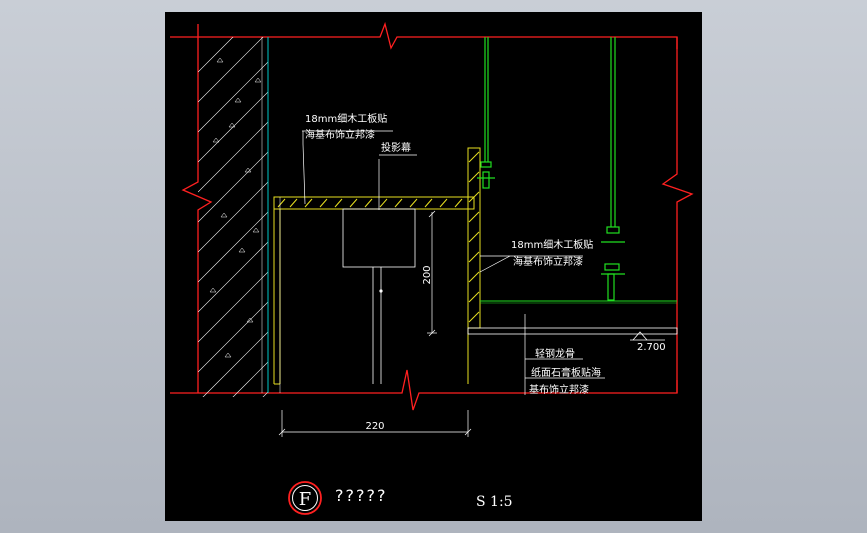  Describe the element at coordinates (566, 372) in the screenshot. I see `annotation-gypsum-1: 纸面石膏板贴海` at that location.